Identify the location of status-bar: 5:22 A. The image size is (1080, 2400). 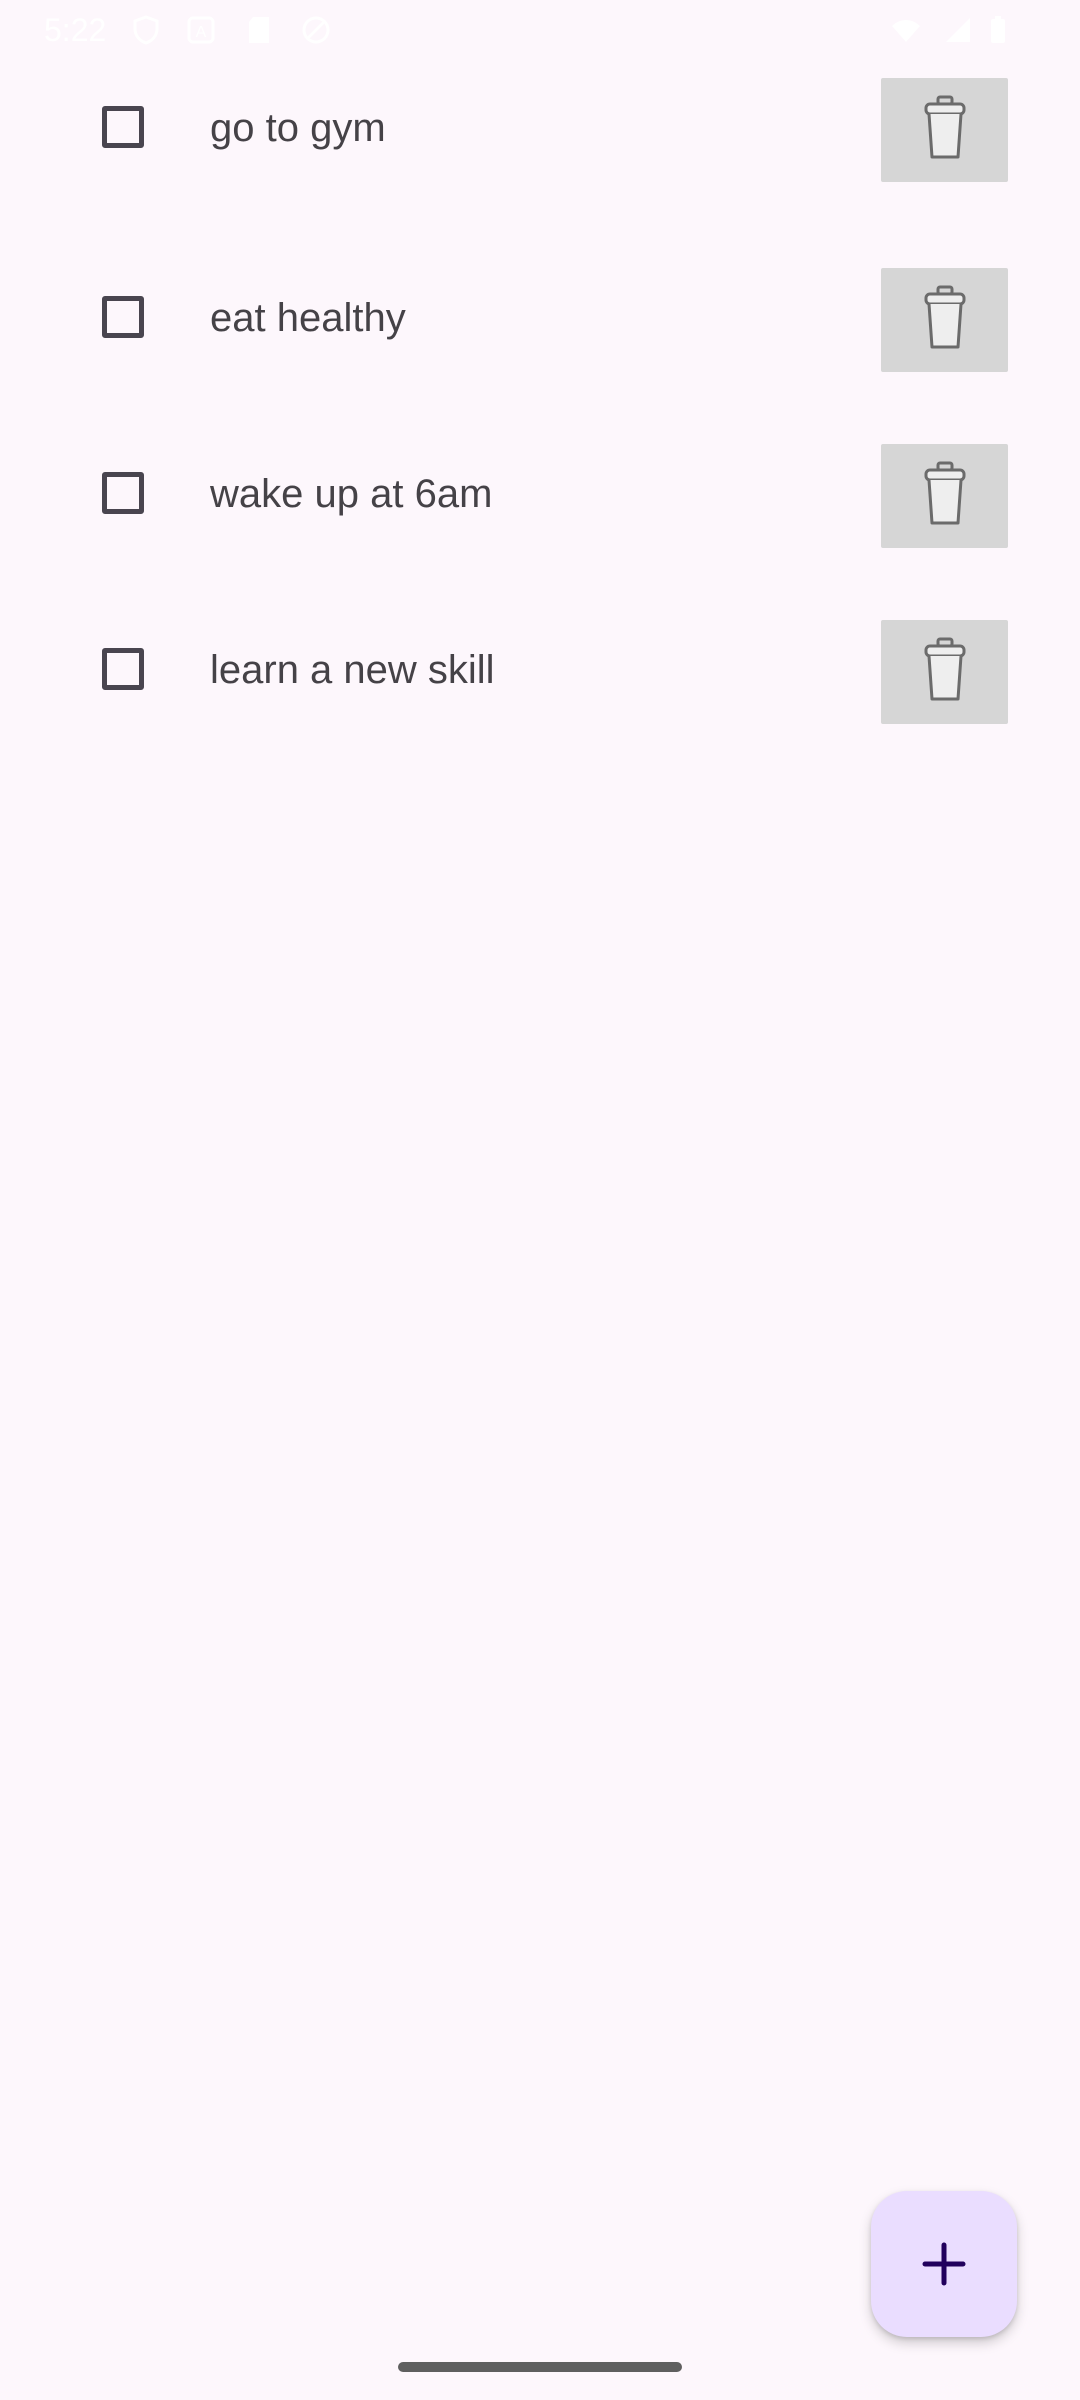
(540, 30).